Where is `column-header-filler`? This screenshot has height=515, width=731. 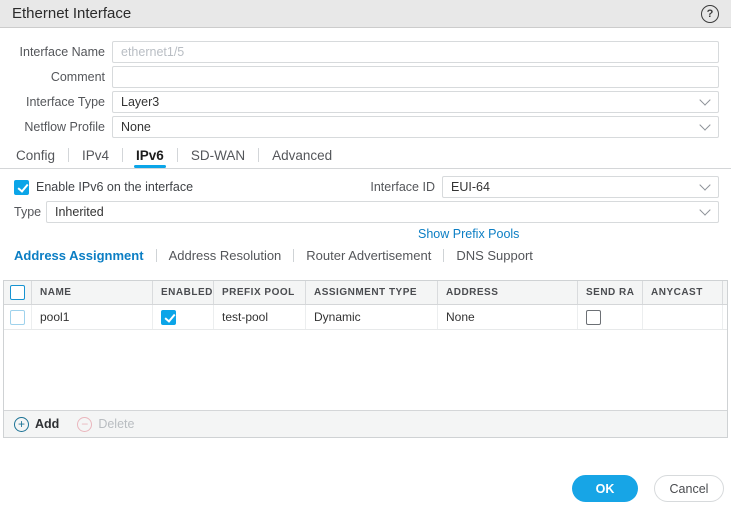
column-header-filler is located at coordinates (727, 292).